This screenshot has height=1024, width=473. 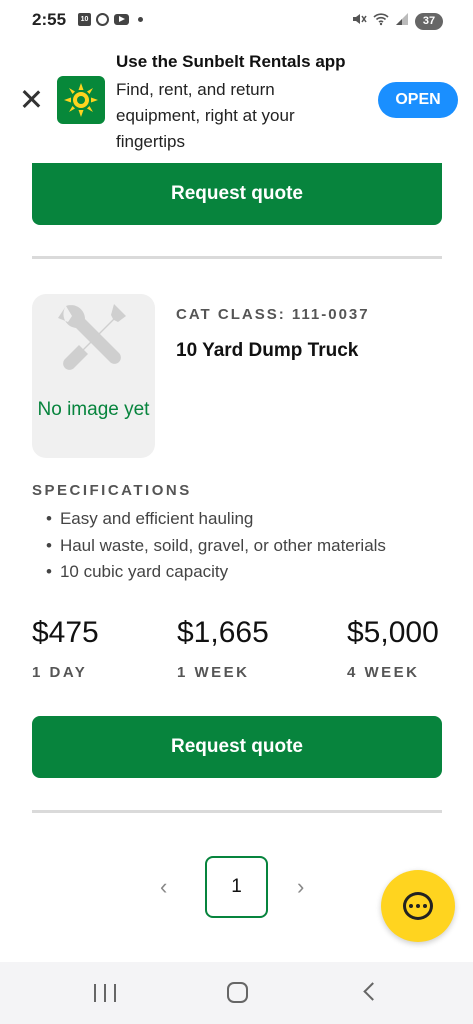 What do you see at coordinates (93, 409) in the screenshot?
I see `no-image-text: No image yet` at bounding box center [93, 409].